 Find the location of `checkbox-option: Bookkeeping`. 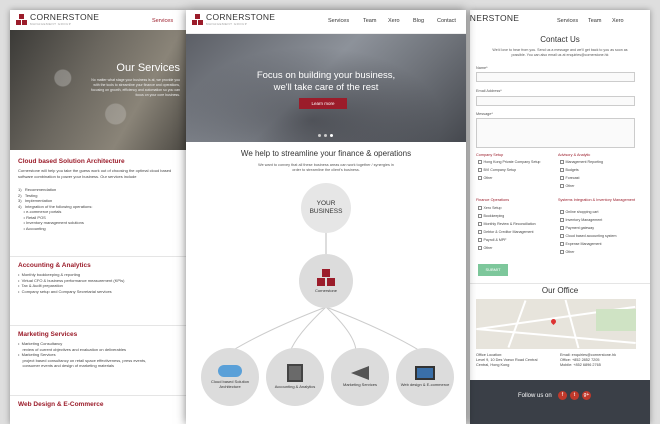

checkbox-option: Bookkeeping is located at coordinates (491, 216).